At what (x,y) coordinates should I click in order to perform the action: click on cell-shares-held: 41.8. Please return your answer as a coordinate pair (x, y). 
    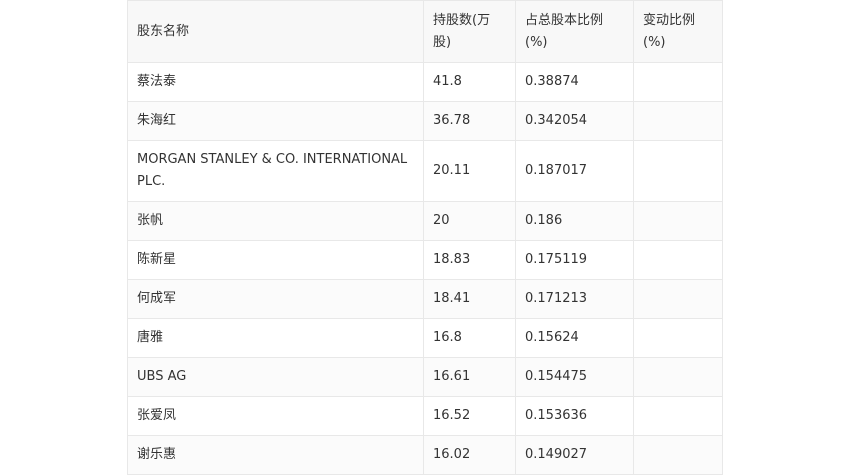
    Looking at the image, I should click on (469, 82).